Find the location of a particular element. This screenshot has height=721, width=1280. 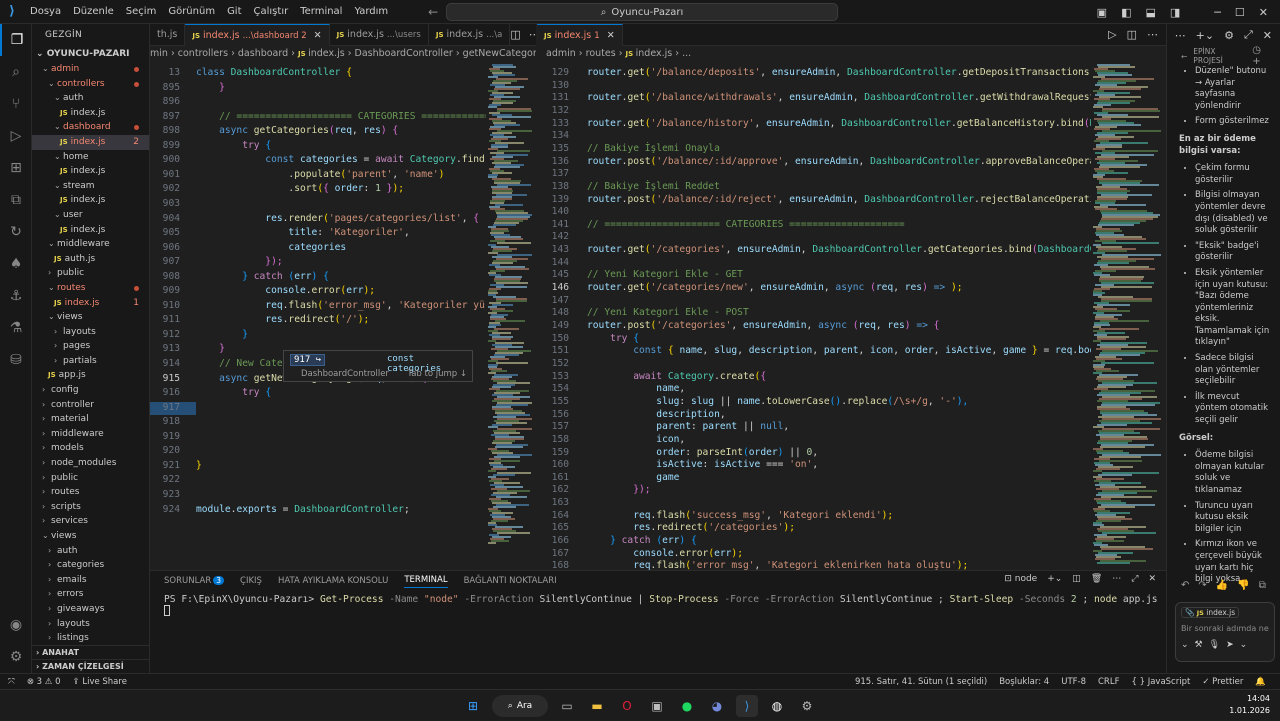

search-view-icon: ⌕ is located at coordinates (16, 72).